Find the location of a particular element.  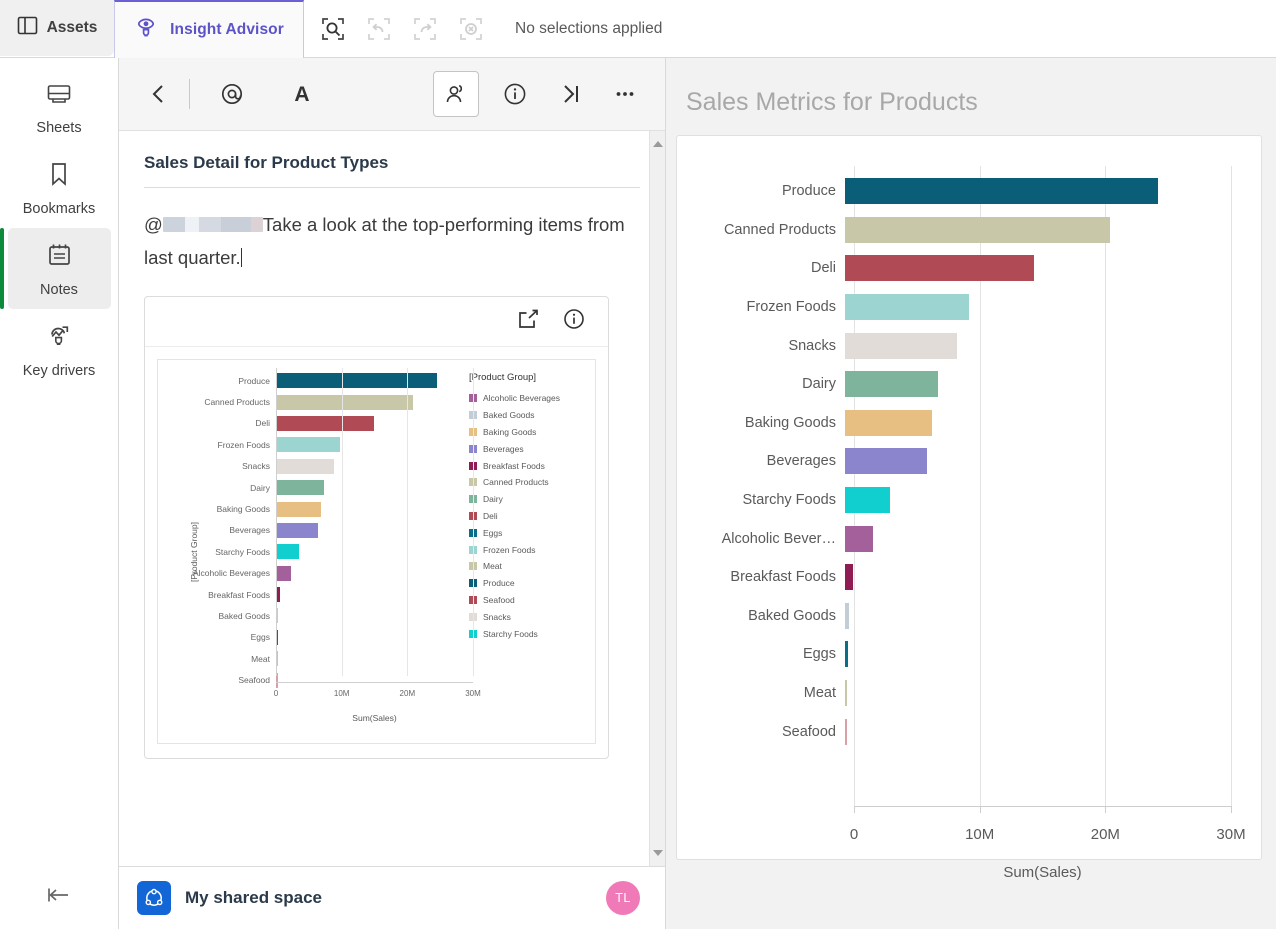

thumb-chart-tick-label: 20M is located at coordinates (407, 693).